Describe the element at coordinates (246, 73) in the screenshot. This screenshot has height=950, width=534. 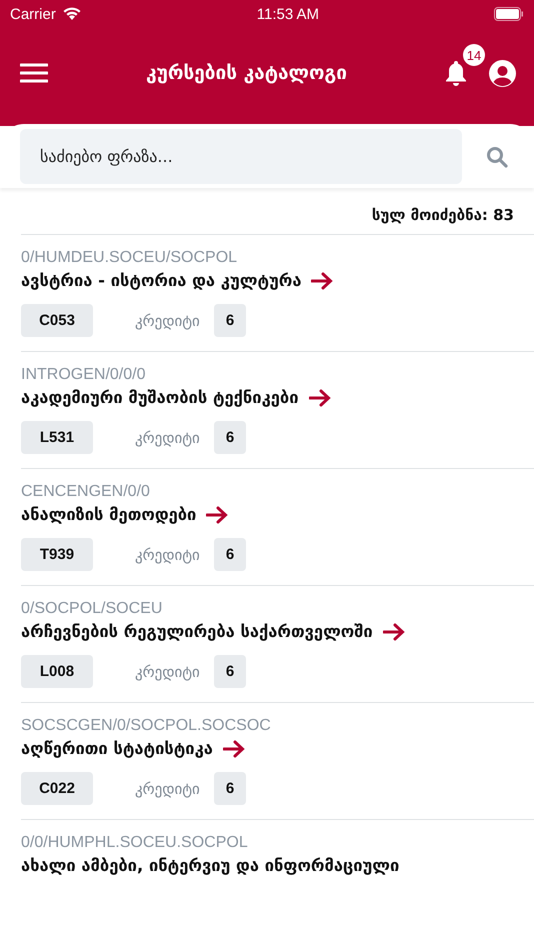
I see `page-title: კურსების კატალოგი` at that location.